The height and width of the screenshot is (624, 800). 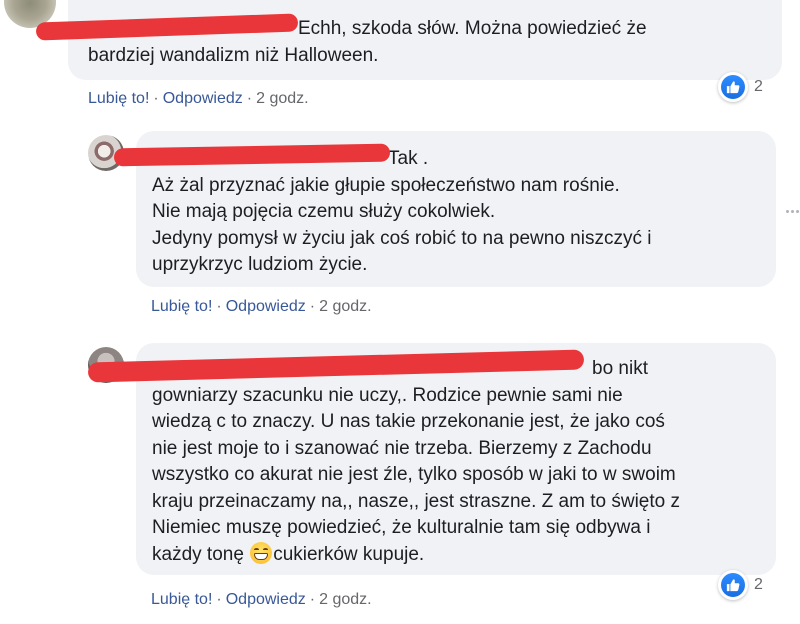 I want to click on comment-first-line: Tak ., so click(x=408, y=158).